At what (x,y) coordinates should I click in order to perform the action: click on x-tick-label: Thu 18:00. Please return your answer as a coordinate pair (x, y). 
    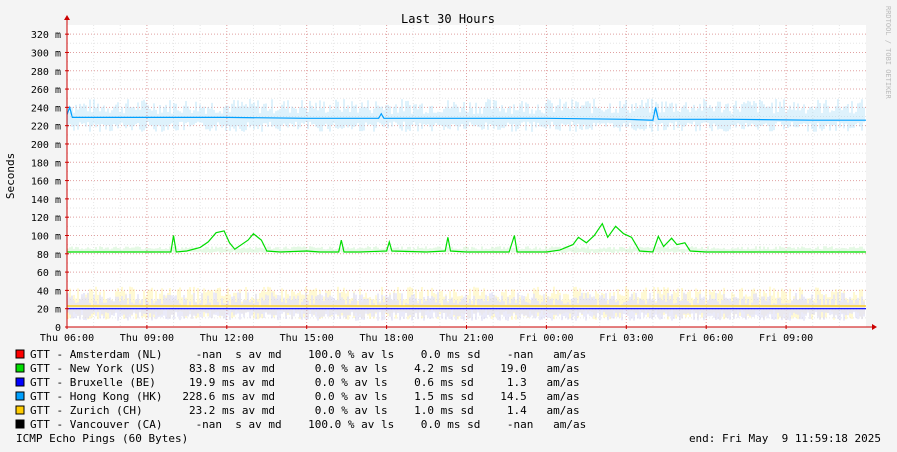
    Looking at the image, I should click on (387, 338).